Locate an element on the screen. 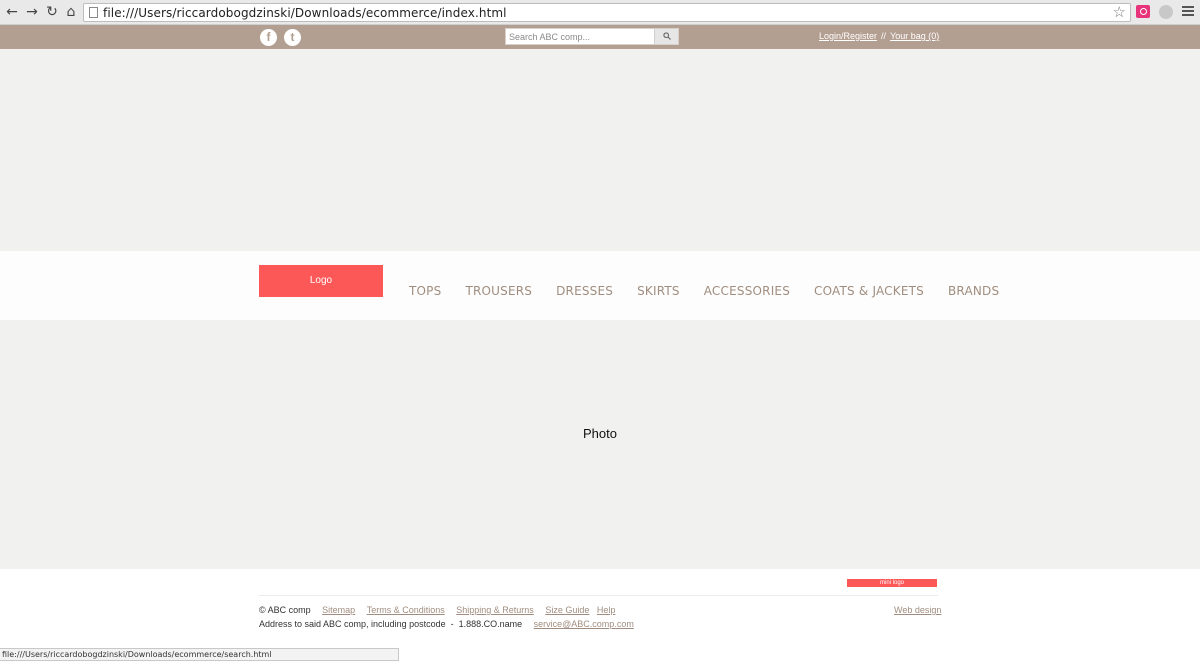 This screenshot has height=661, width=1200. forward-arrow-icon: → is located at coordinates (32, 12).